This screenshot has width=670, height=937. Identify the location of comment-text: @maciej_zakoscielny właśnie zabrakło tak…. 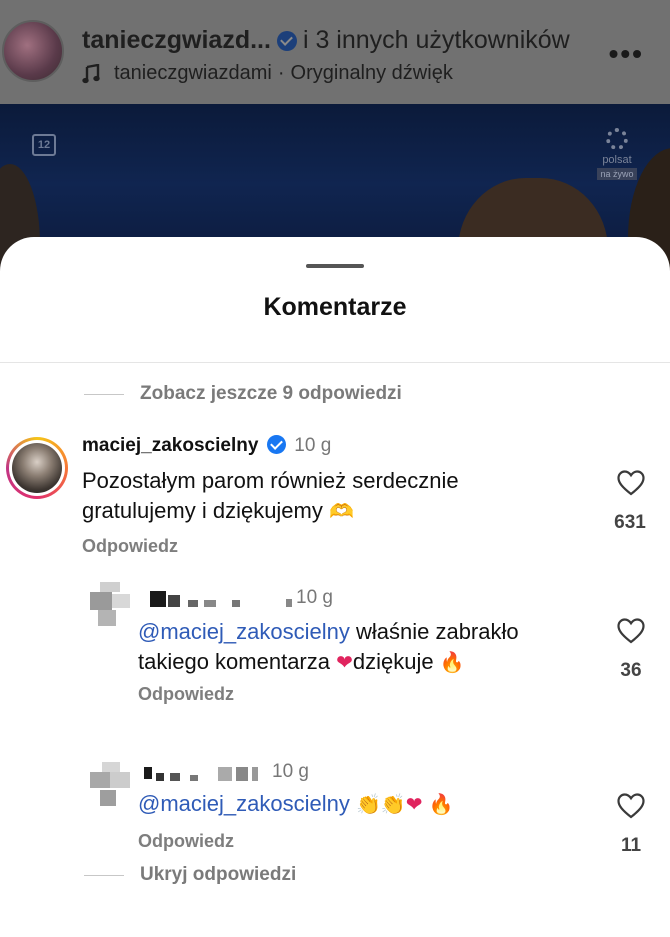
(368, 647).